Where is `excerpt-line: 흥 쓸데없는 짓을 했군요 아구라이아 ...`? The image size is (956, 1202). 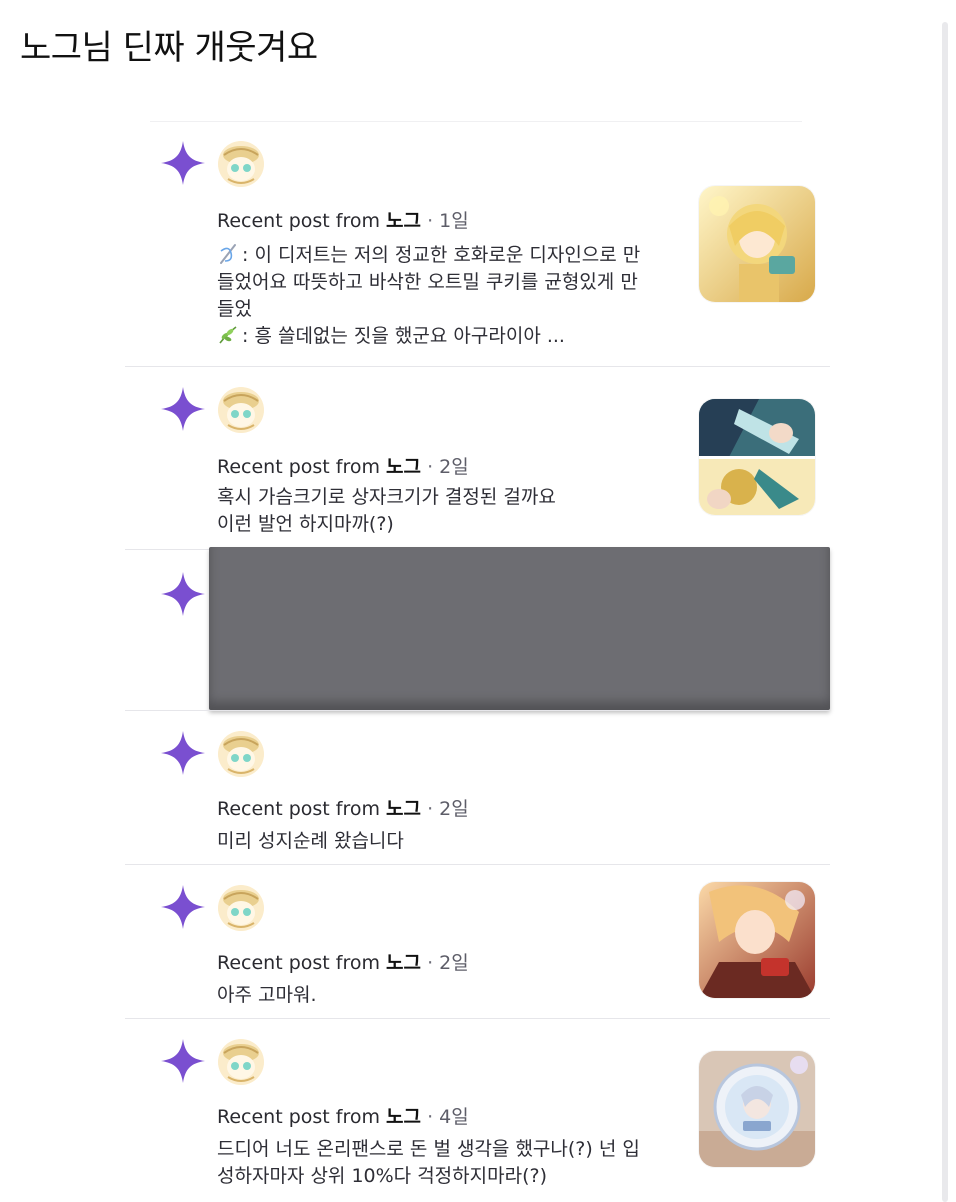
excerpt-line: 흥 쓸데없는 짓을 했군요 아구라이아 ... is located at coordinates (409, 336).